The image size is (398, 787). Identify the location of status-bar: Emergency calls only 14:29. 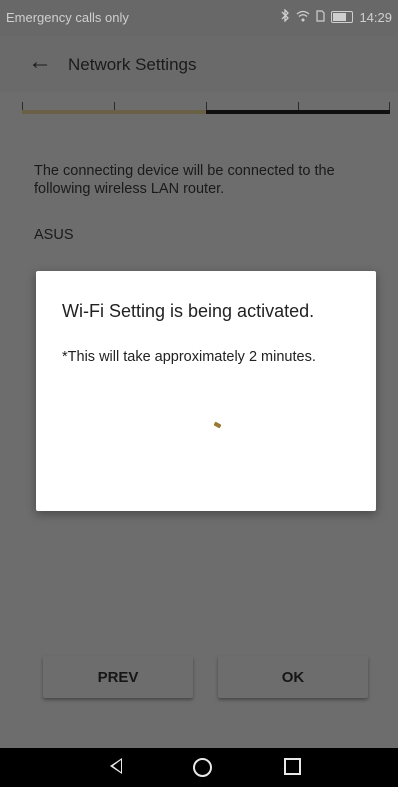
(199, 18).